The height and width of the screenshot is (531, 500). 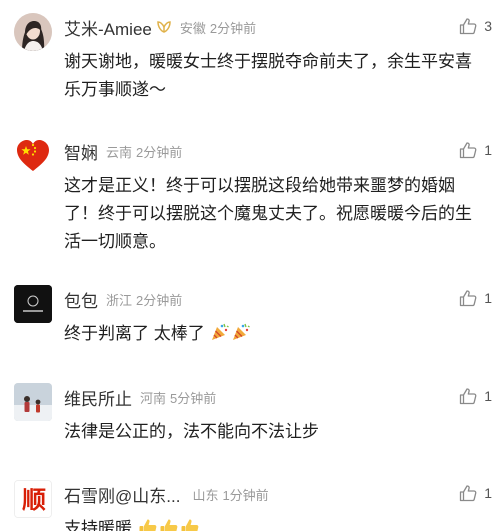 What do you see at coordinates (33, 156) in the screenshot?
I see `china-flag-heart-avatar` at bounding box center [33, 156].